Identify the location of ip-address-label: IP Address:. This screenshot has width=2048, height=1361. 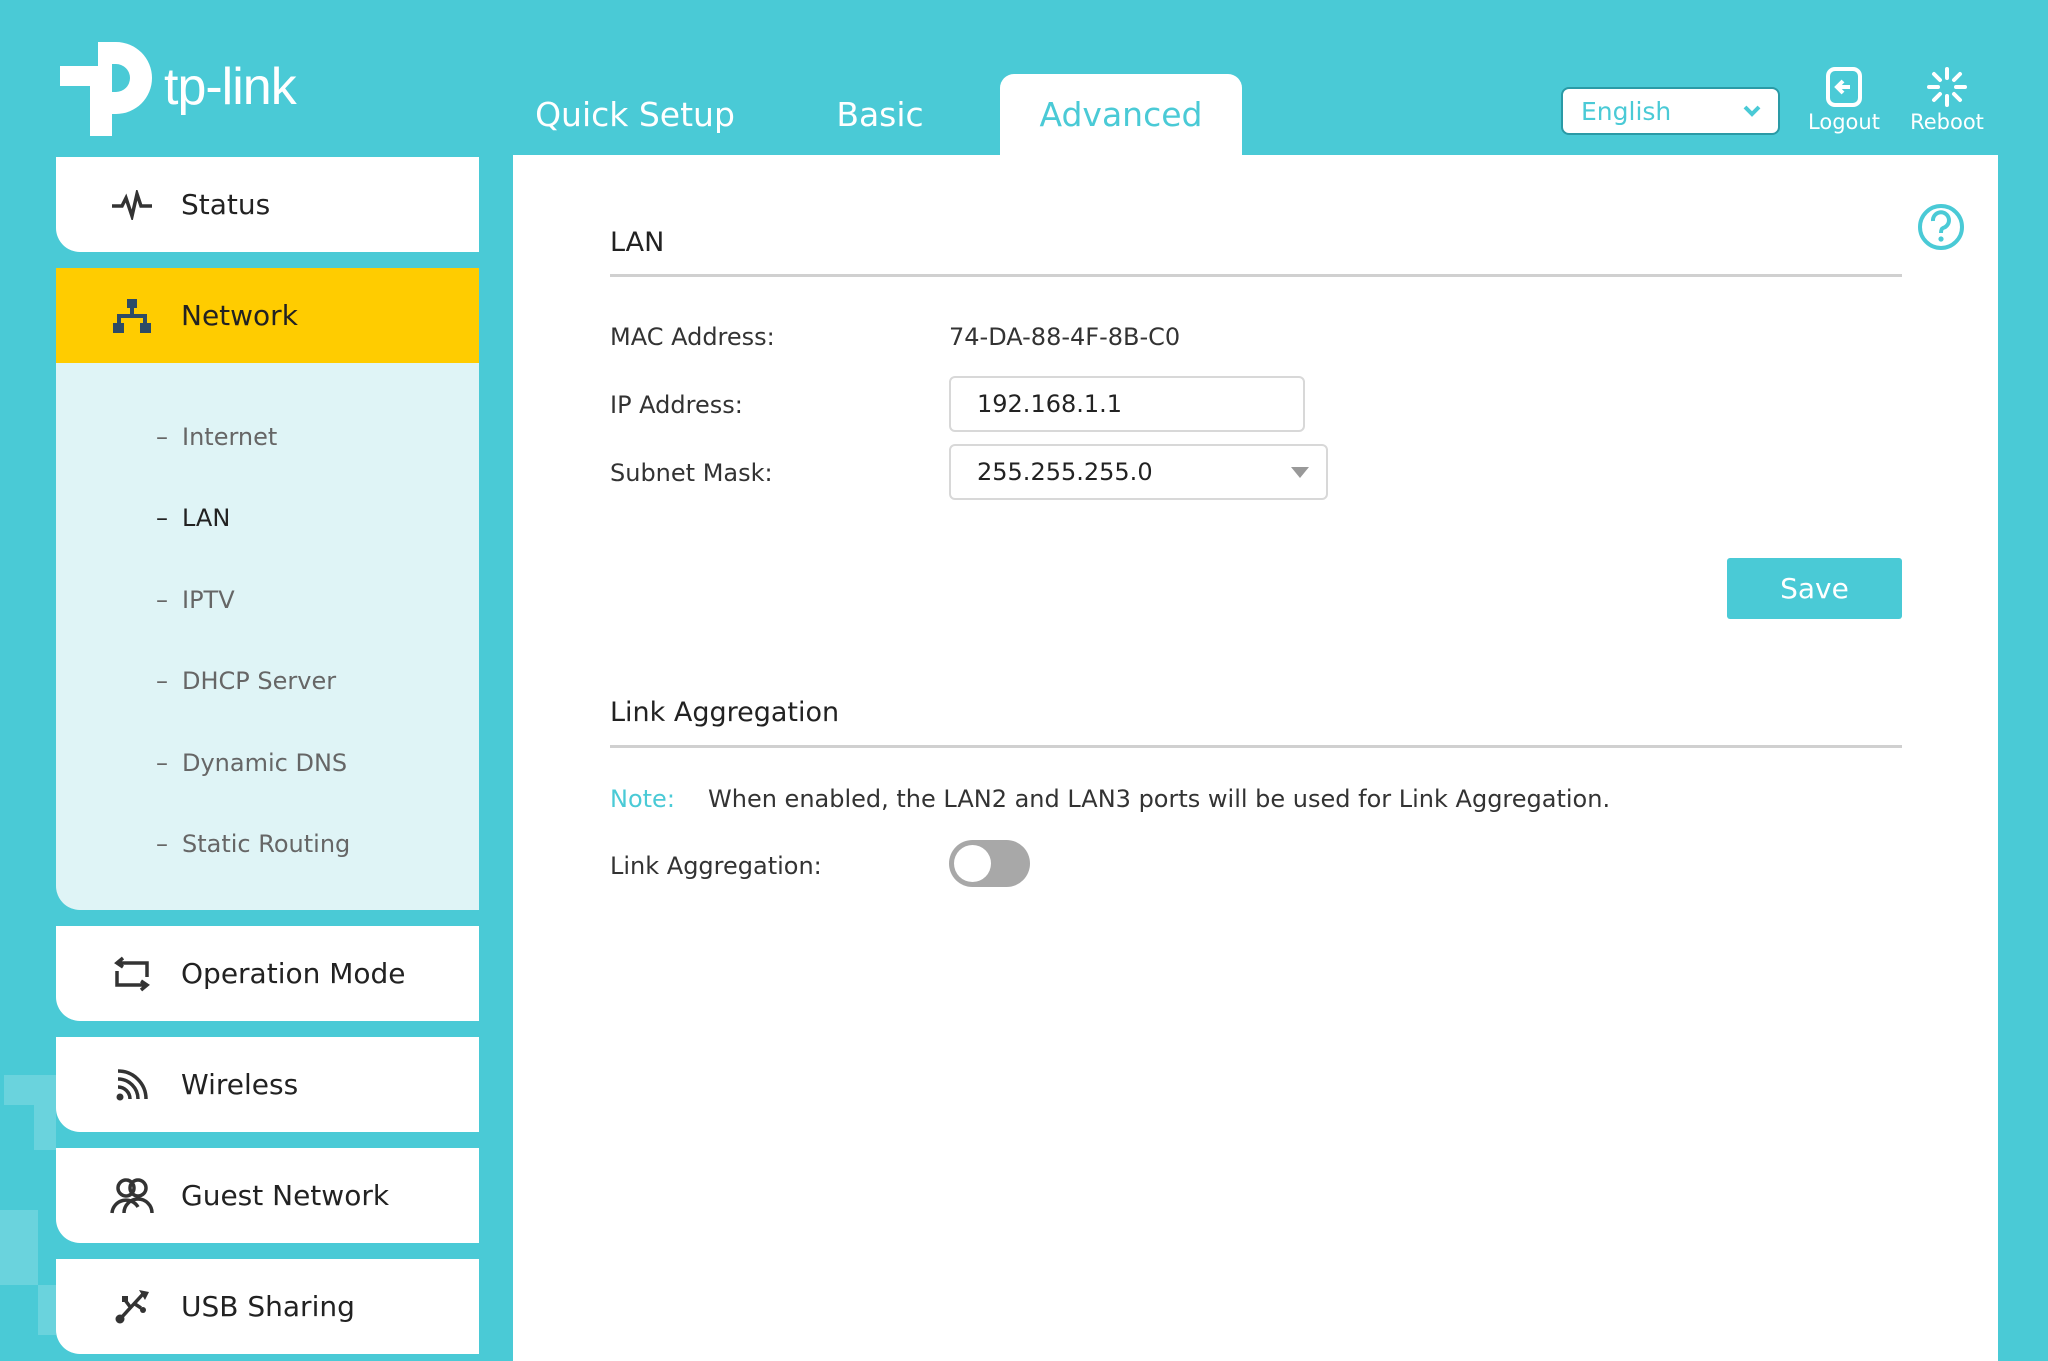
(676, 405).